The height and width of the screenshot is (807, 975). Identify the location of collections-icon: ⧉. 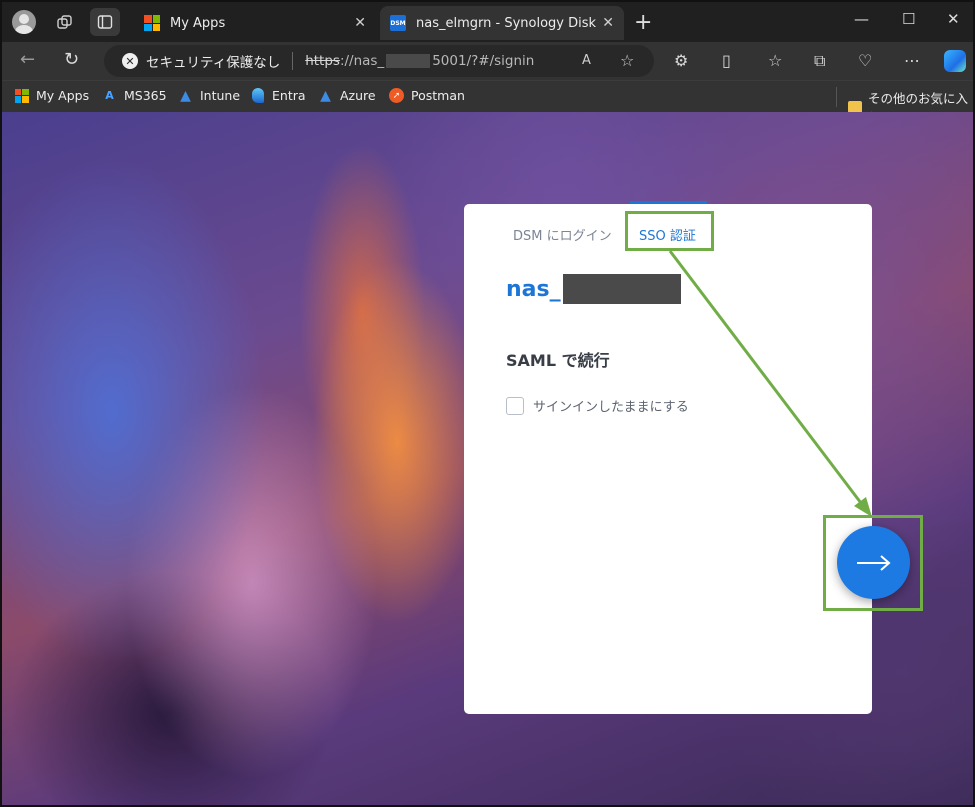
(819, 61).